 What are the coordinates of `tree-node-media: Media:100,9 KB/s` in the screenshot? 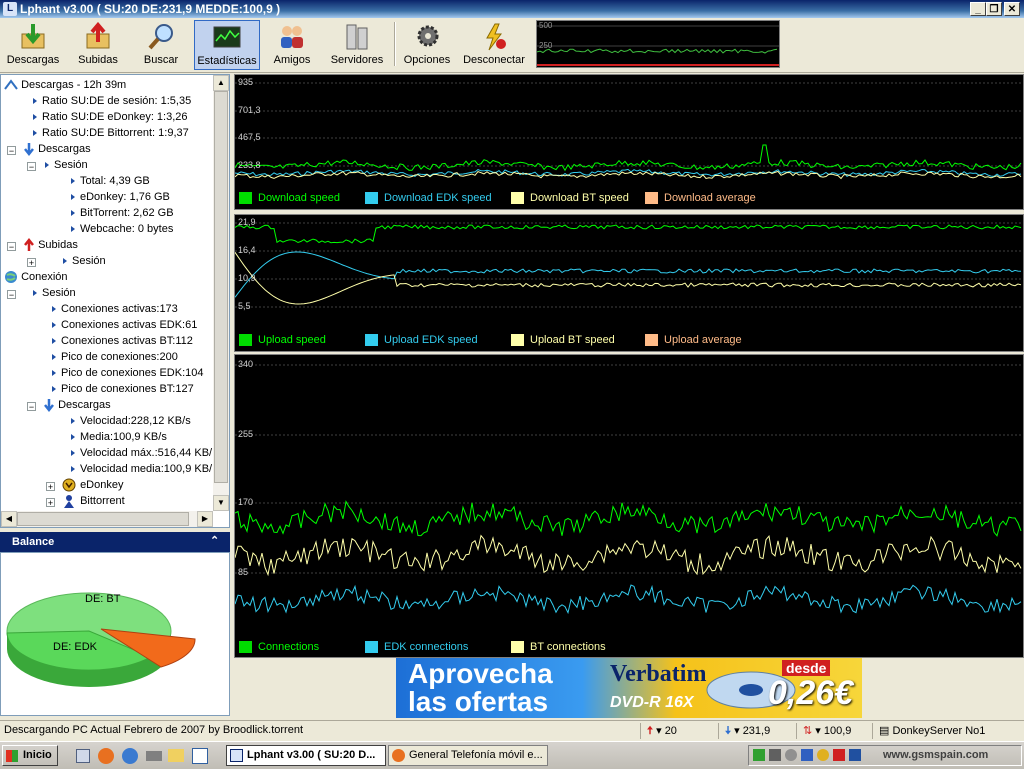 It's located at (119, 437).